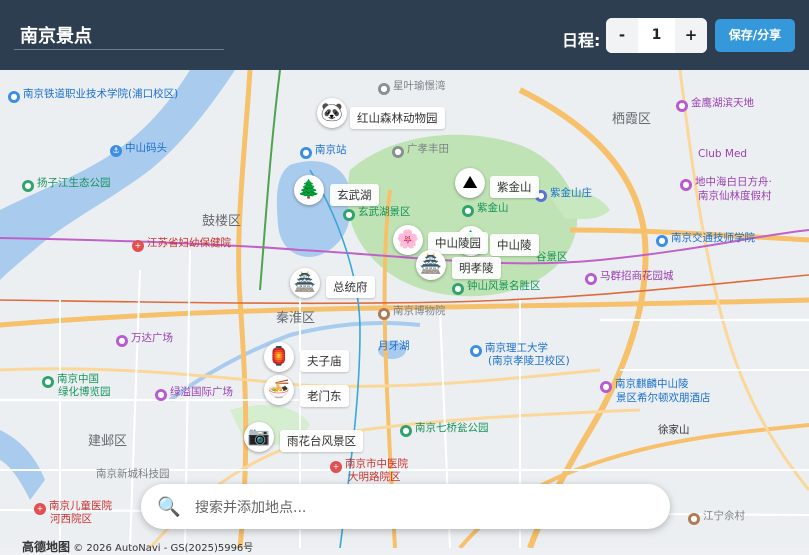 This screenshot has height=555, width=809. I want to click on noodle-icon: 🍜, so click(279, 390).